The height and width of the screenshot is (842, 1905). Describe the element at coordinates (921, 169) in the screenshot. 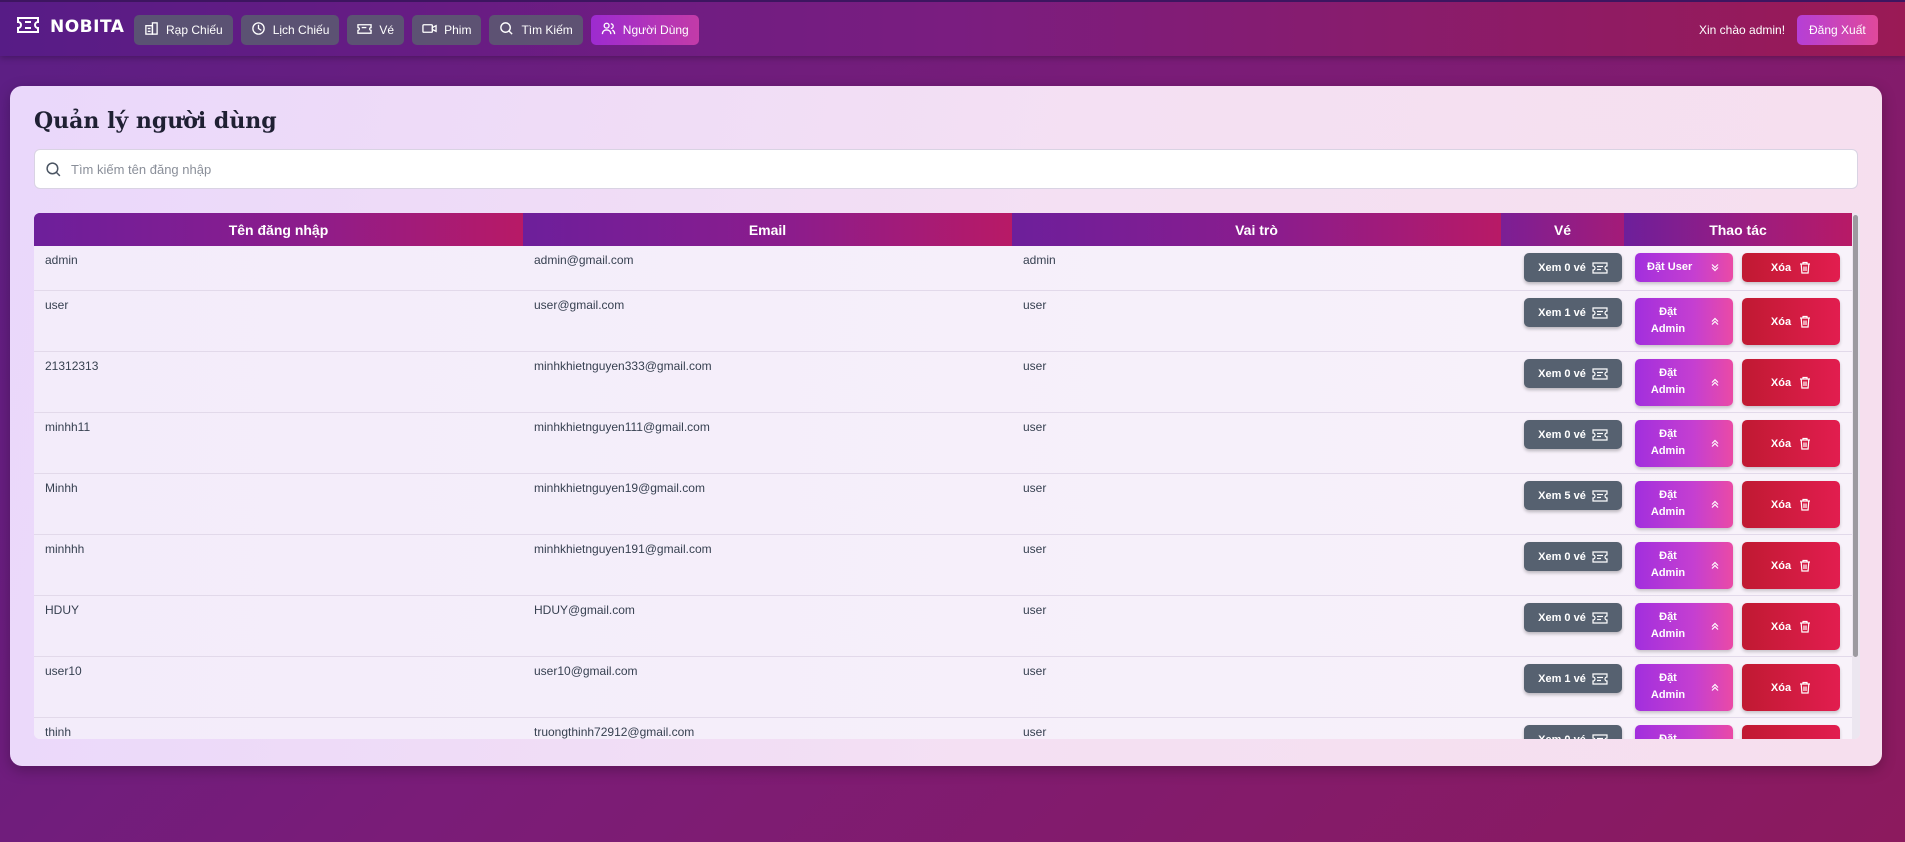

I see `search-input` at that location.